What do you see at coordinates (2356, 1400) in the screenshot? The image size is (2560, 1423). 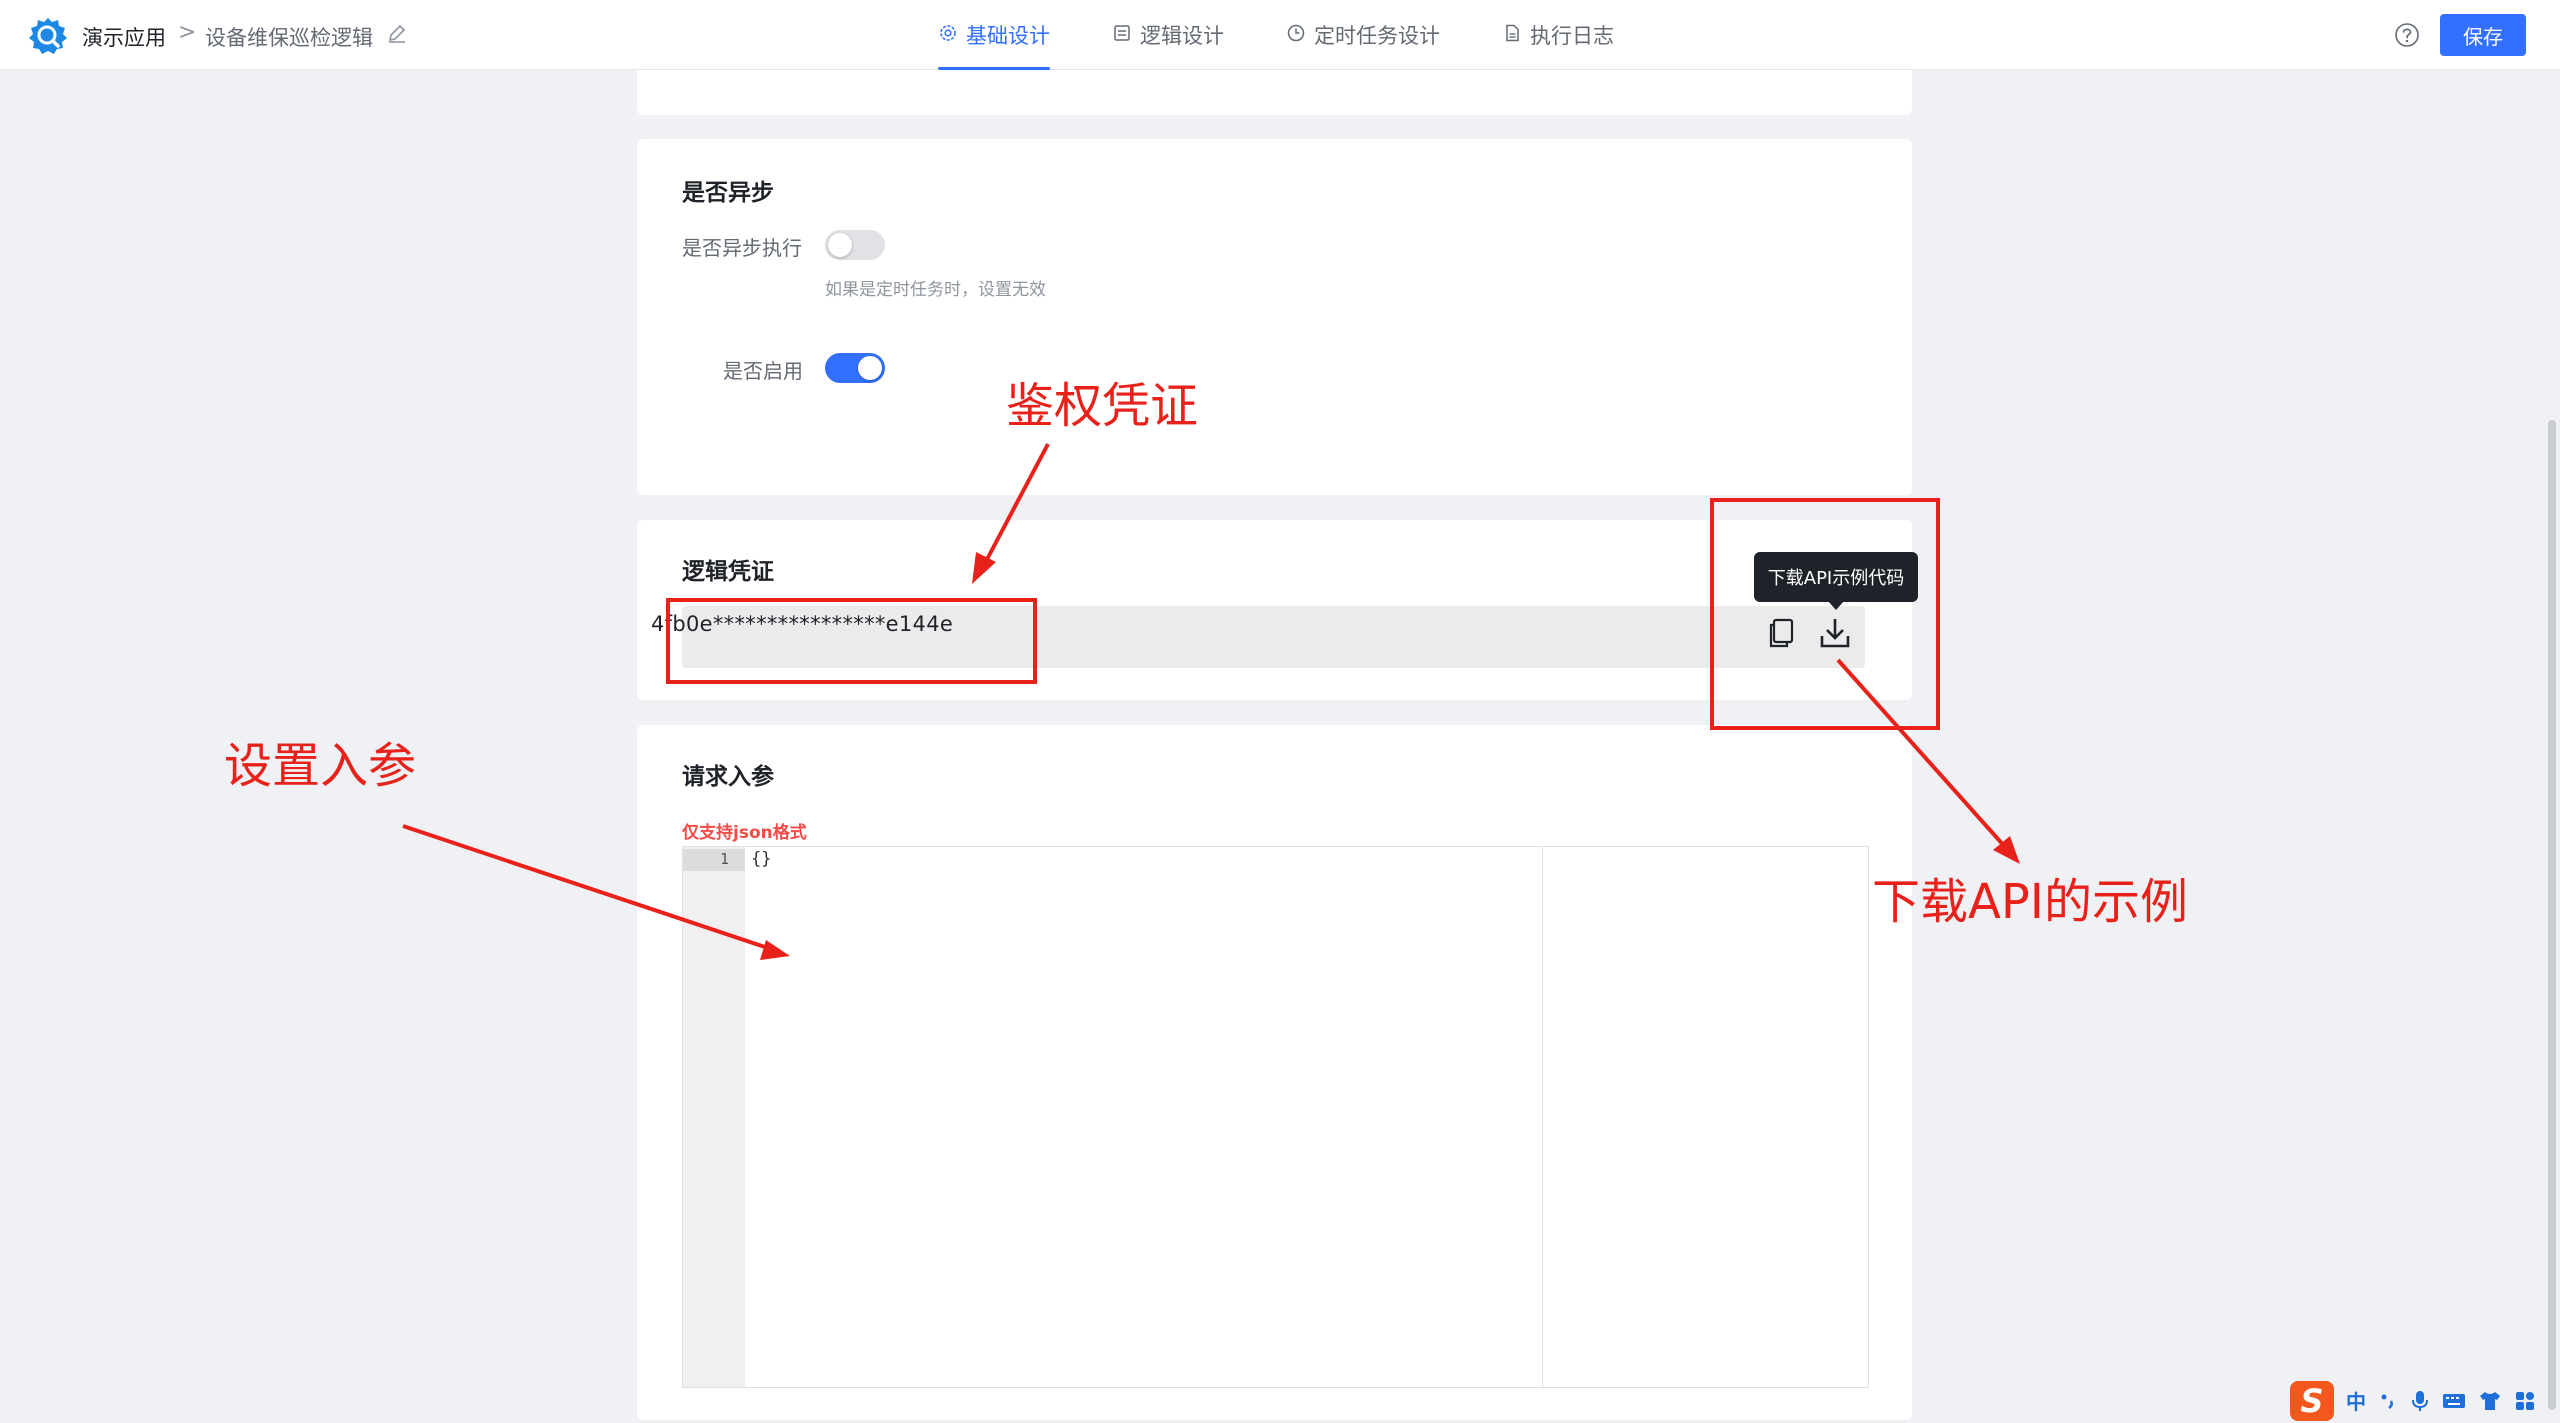 I see `ime-language: 中` at bounding box center [2356, 1400].